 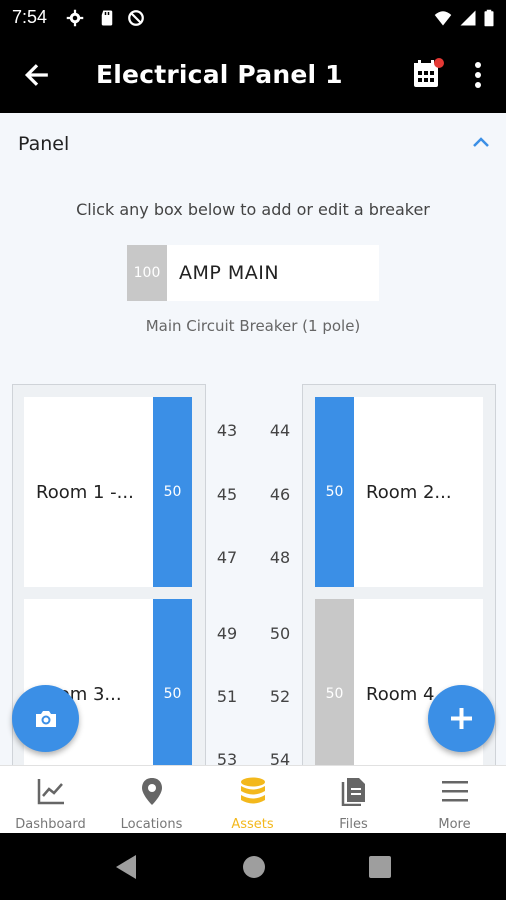 I want to click on files-icon, so click(x=353, y=792).